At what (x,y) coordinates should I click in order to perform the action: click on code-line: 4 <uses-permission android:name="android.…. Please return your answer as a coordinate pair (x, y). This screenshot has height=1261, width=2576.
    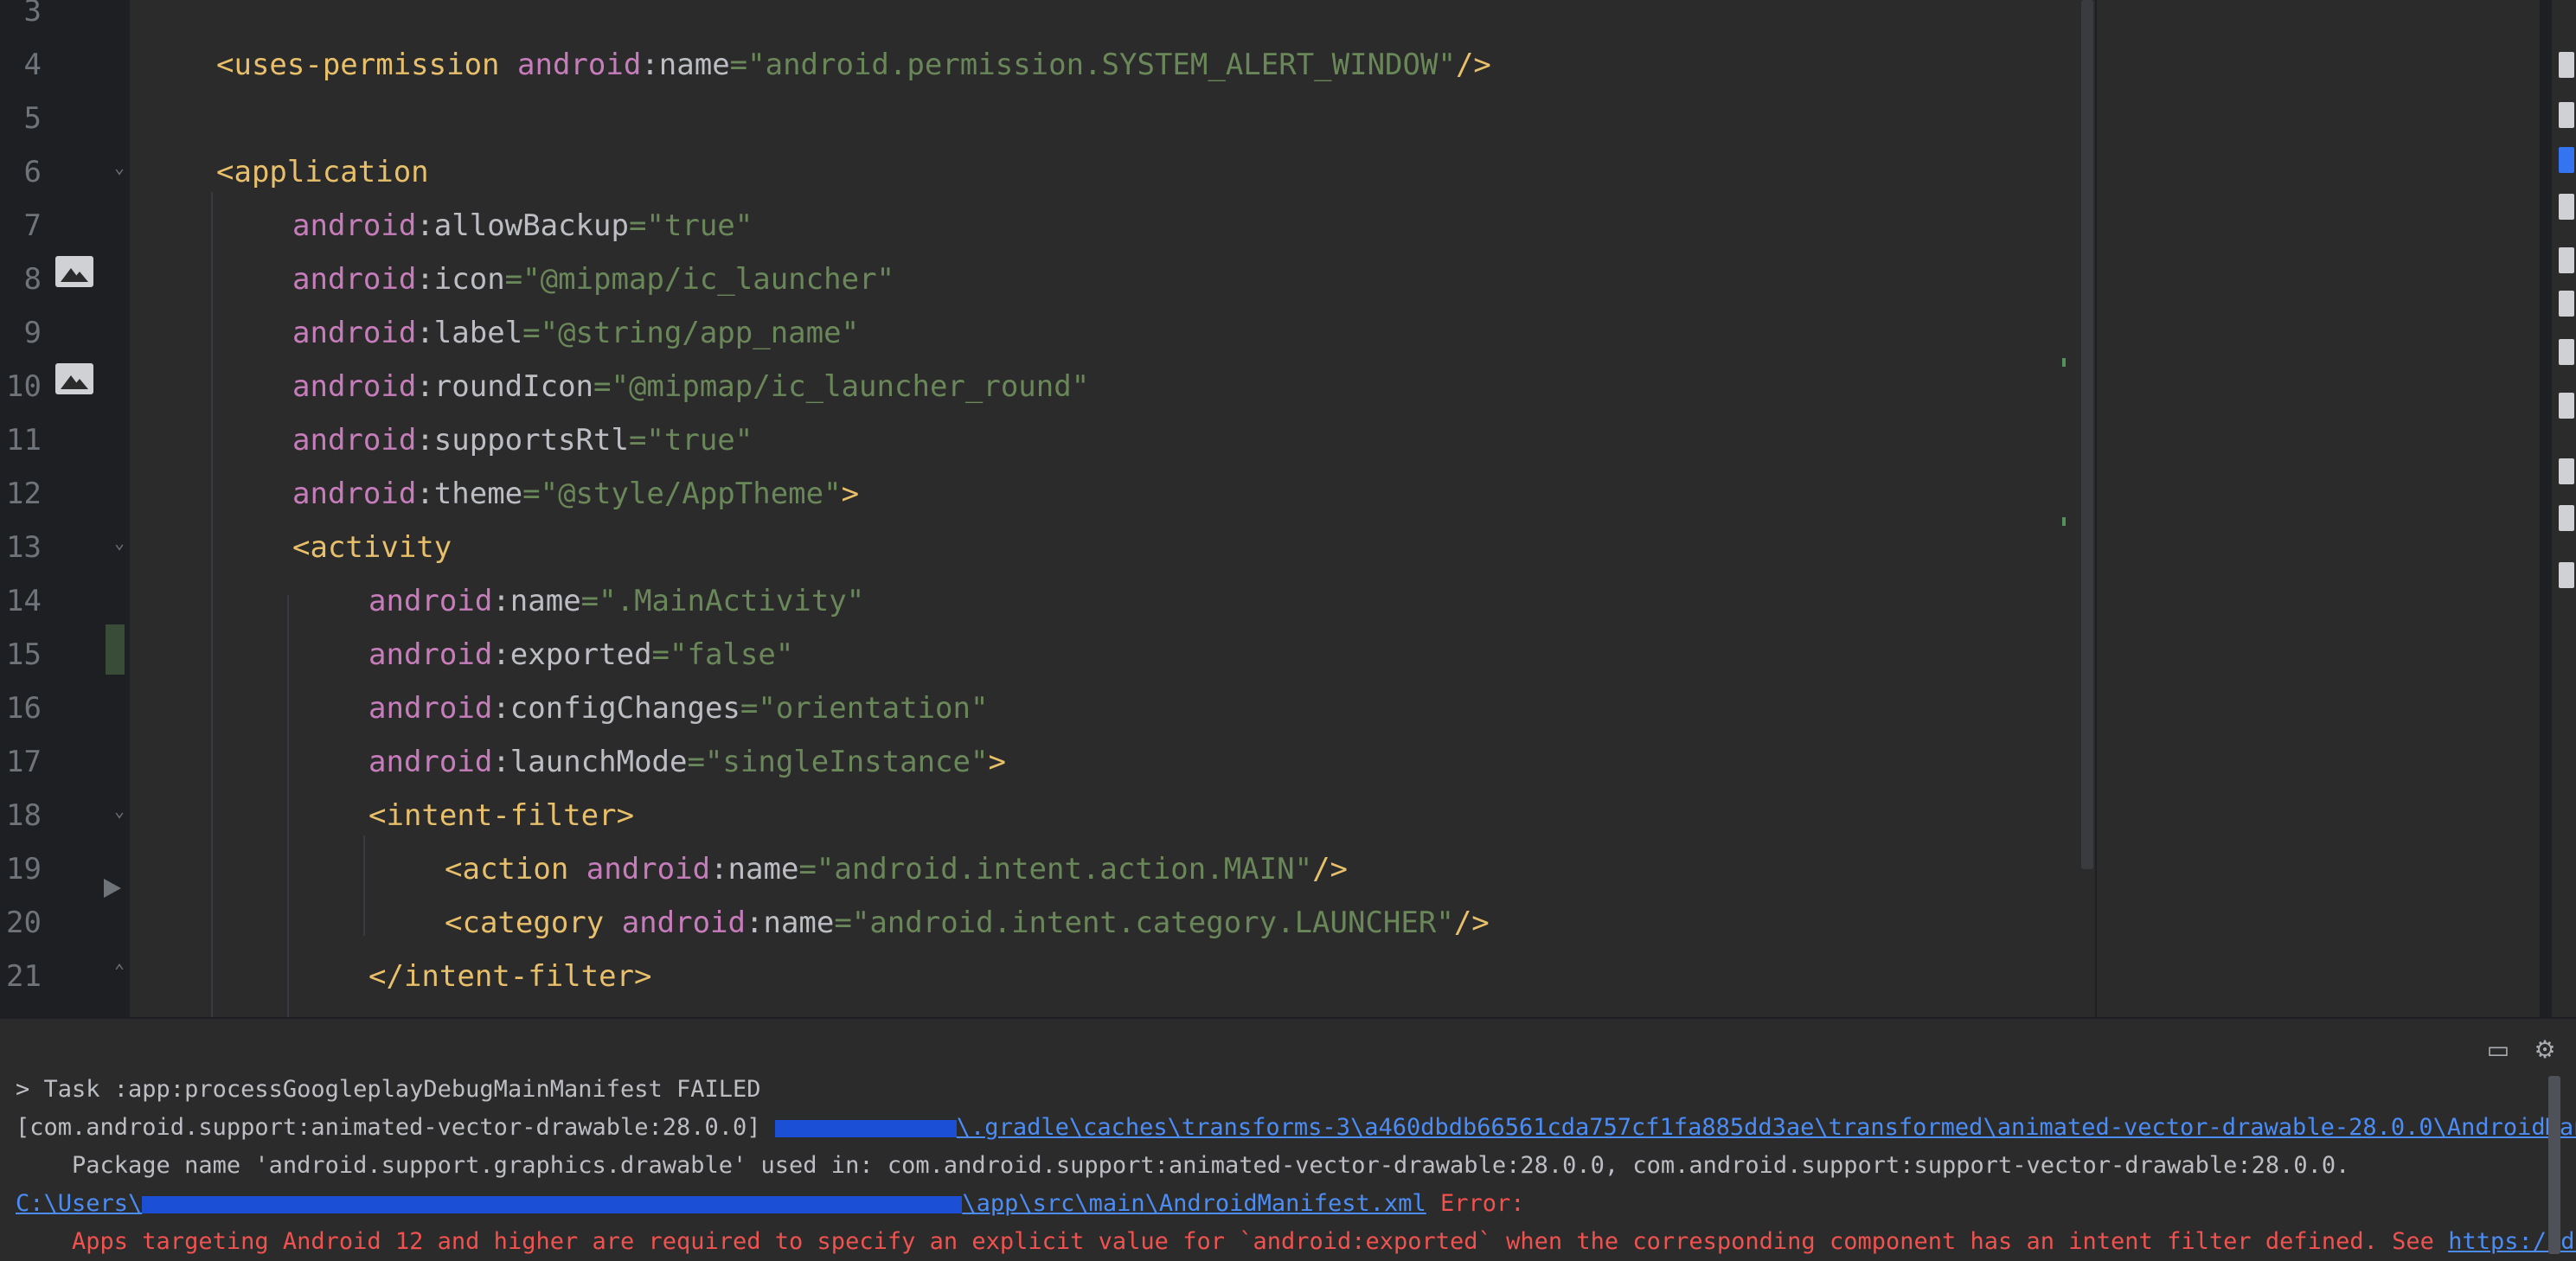
    Looking at the image, I should click on (1047, 65).